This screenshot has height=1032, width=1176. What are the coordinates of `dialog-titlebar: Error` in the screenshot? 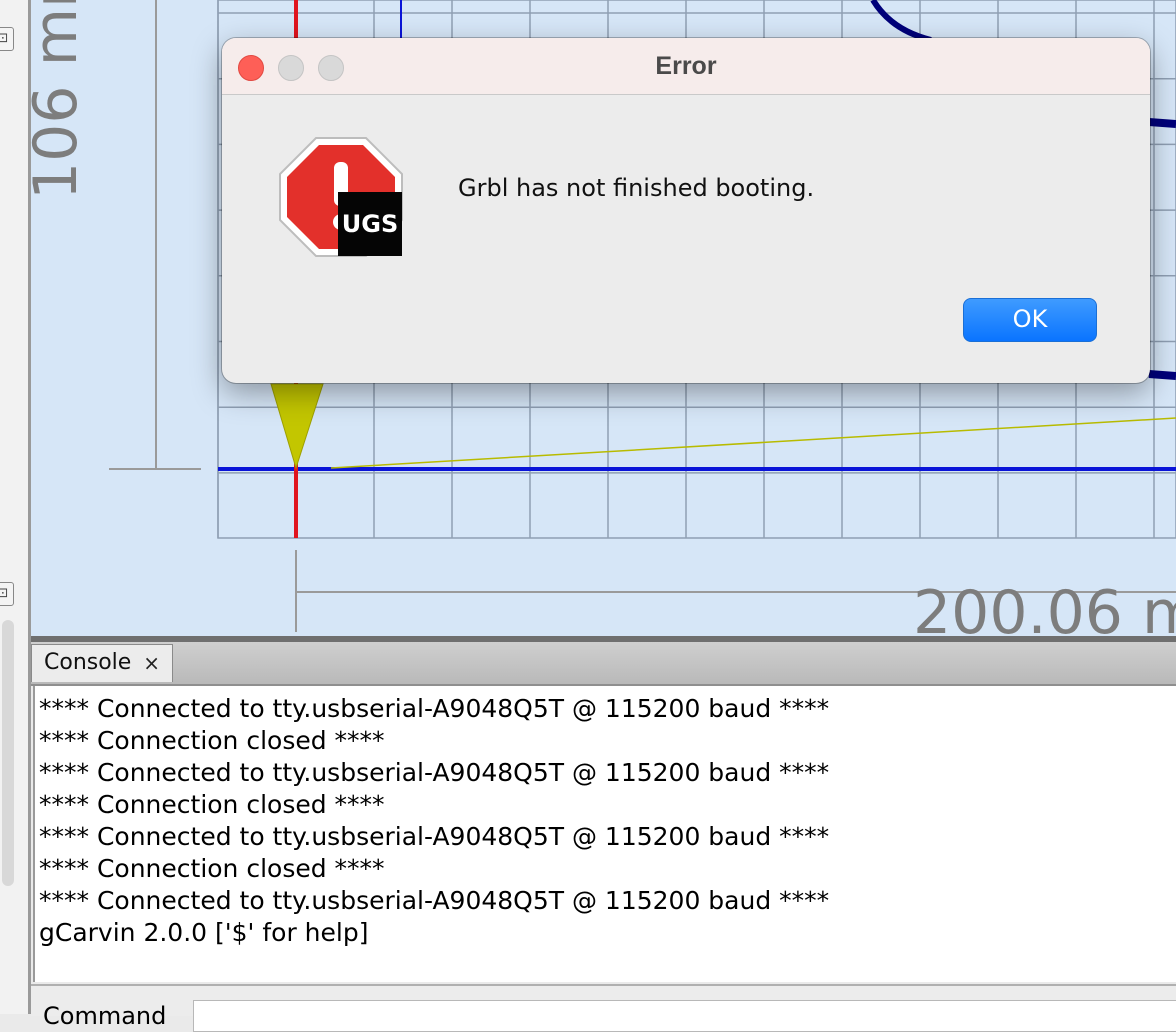 It's located at (686, 66).